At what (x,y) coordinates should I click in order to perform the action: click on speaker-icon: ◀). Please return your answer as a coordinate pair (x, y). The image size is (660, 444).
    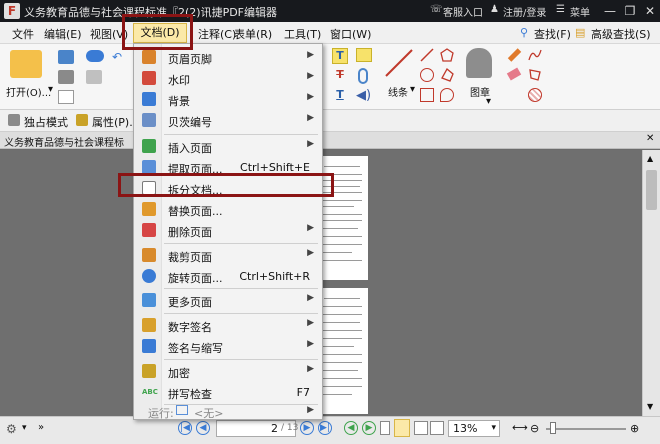
    Looking at the image, I should click on (364, 96).